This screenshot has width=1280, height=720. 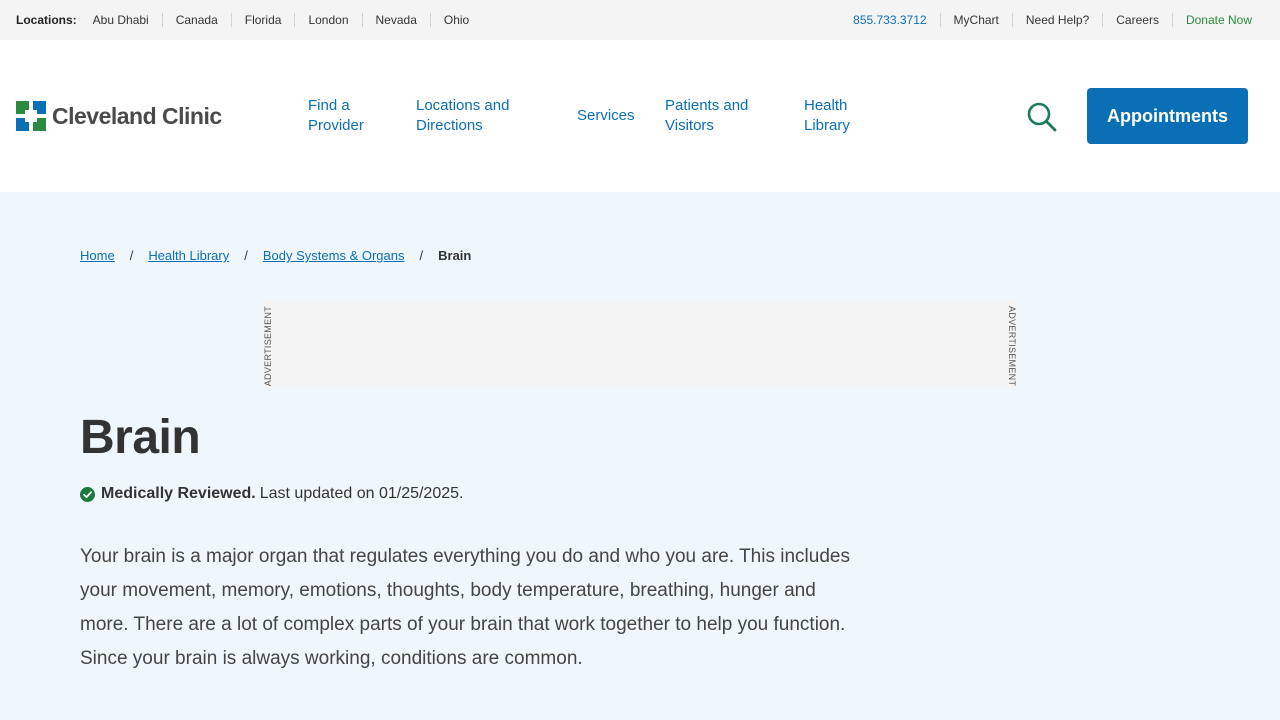 What do you see at coordinates (395, 20) in the screenshot?
I see `location-nevada: Nevada` at bounding box center [395, 20].